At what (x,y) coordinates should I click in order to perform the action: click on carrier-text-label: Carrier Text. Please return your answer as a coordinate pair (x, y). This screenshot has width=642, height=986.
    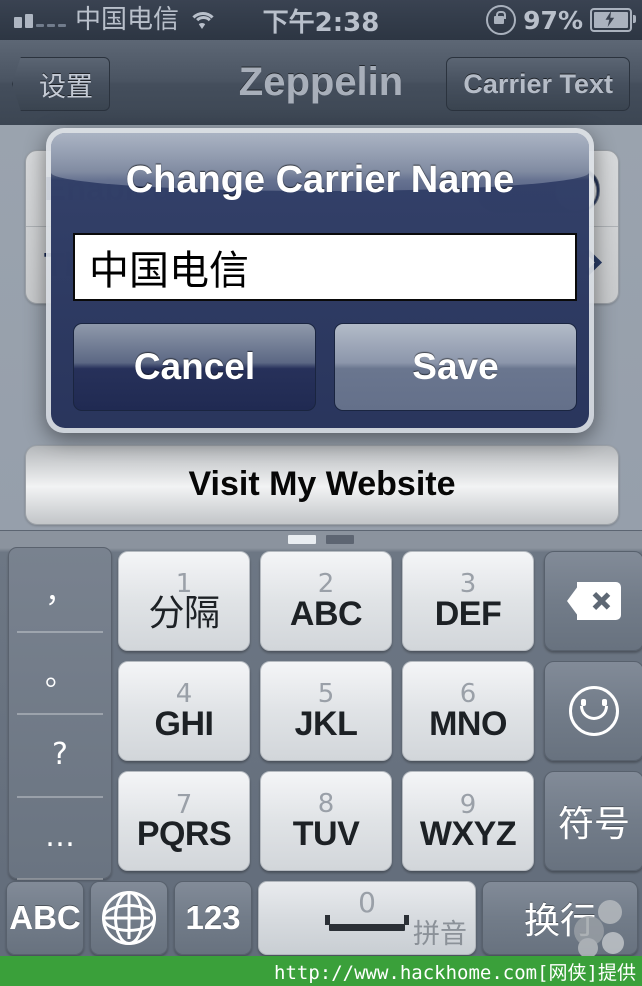
    Looking at the image, I should click on (538, 83).